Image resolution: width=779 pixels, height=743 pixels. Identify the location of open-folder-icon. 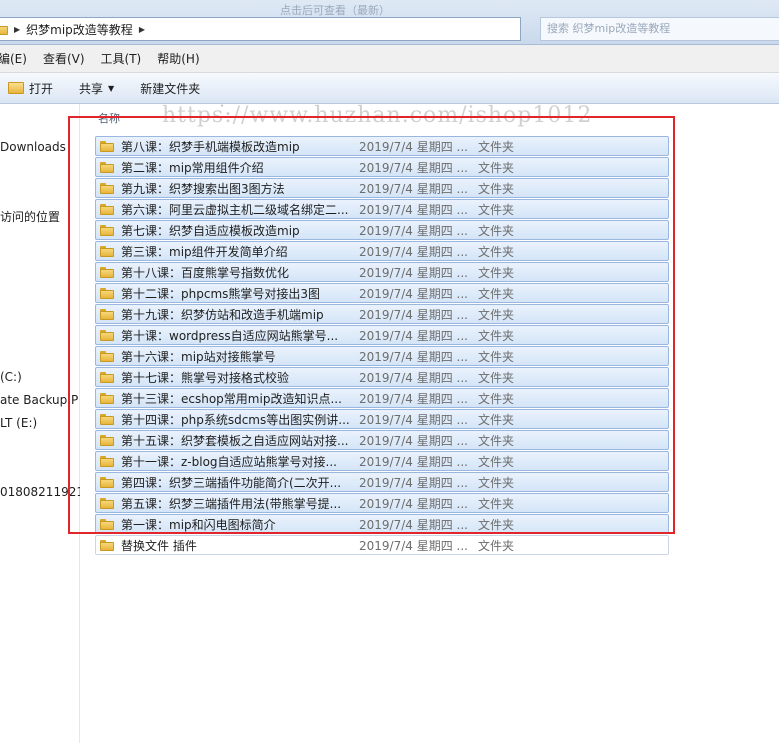
(16, 88).